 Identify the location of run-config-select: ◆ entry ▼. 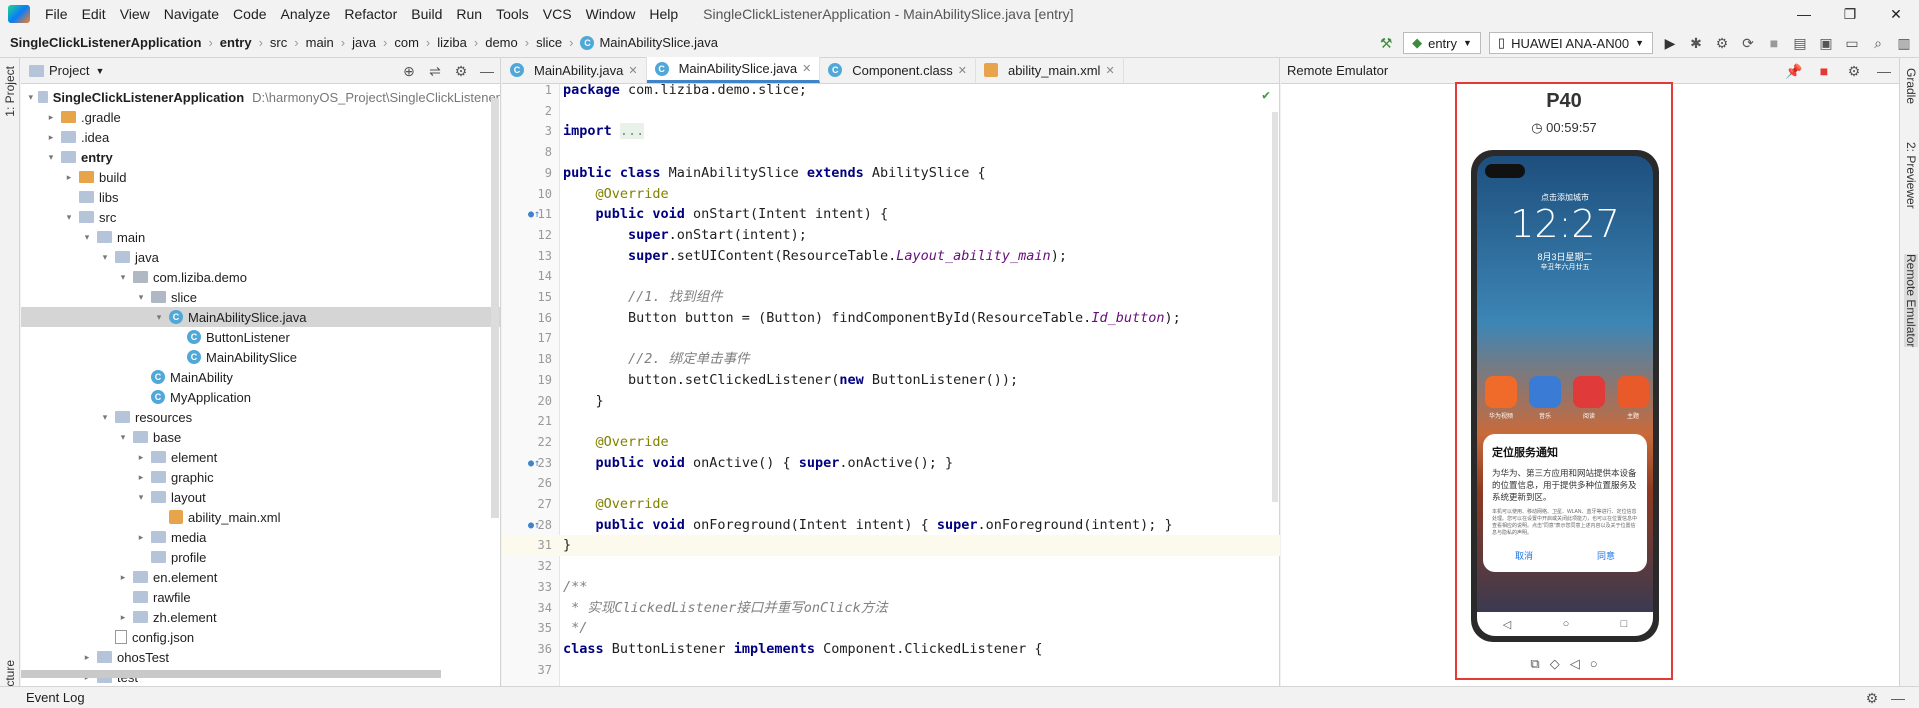
(1442, 43).